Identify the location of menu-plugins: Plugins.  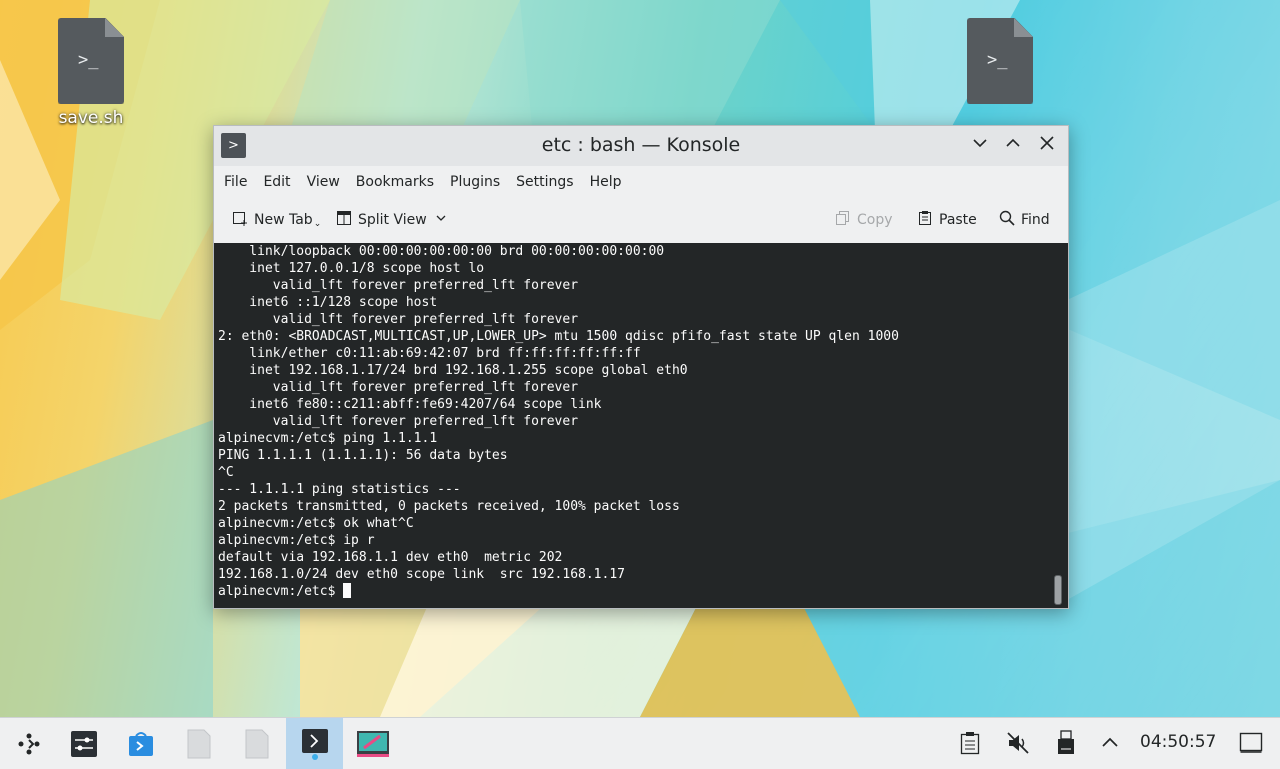
(475, 182).